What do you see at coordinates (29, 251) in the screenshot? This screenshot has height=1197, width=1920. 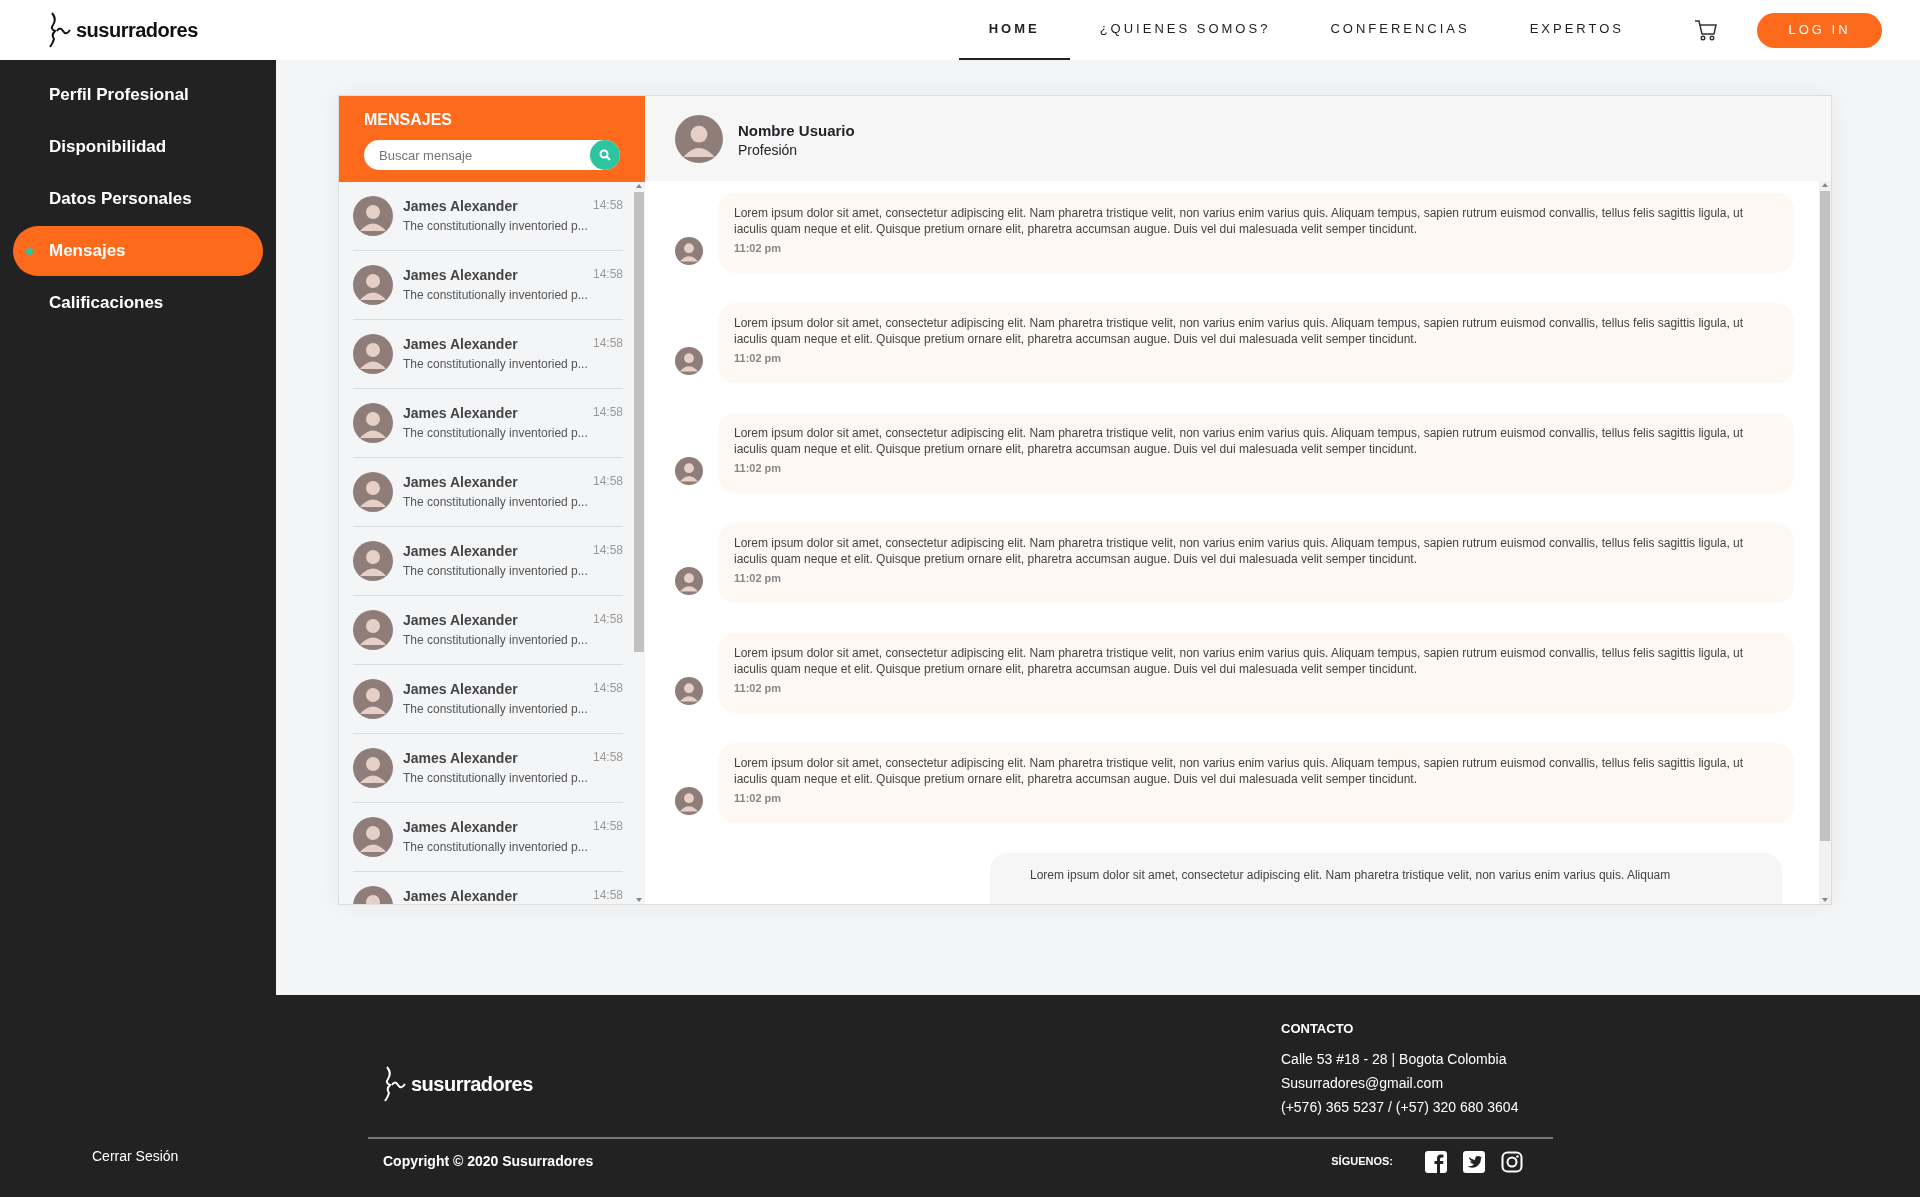 I see `active-dot` at bounding box center [29, 251].